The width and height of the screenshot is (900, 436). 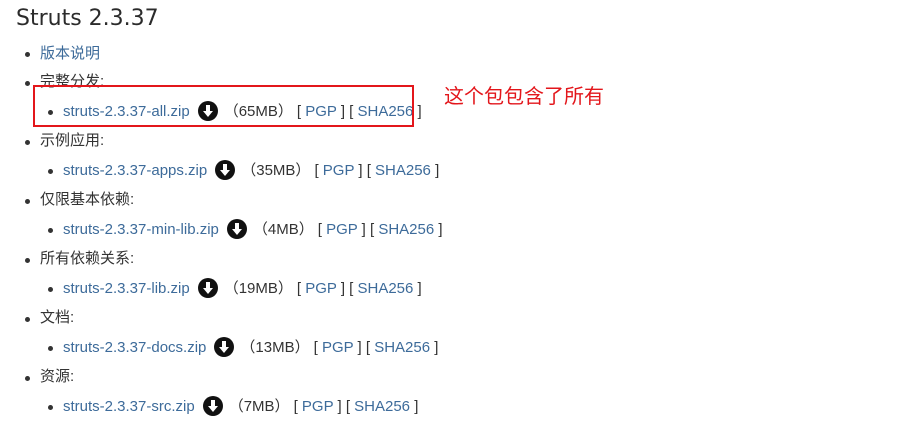 I want to click on release-notes-link: 版本说明, so click(x=70, y=53).